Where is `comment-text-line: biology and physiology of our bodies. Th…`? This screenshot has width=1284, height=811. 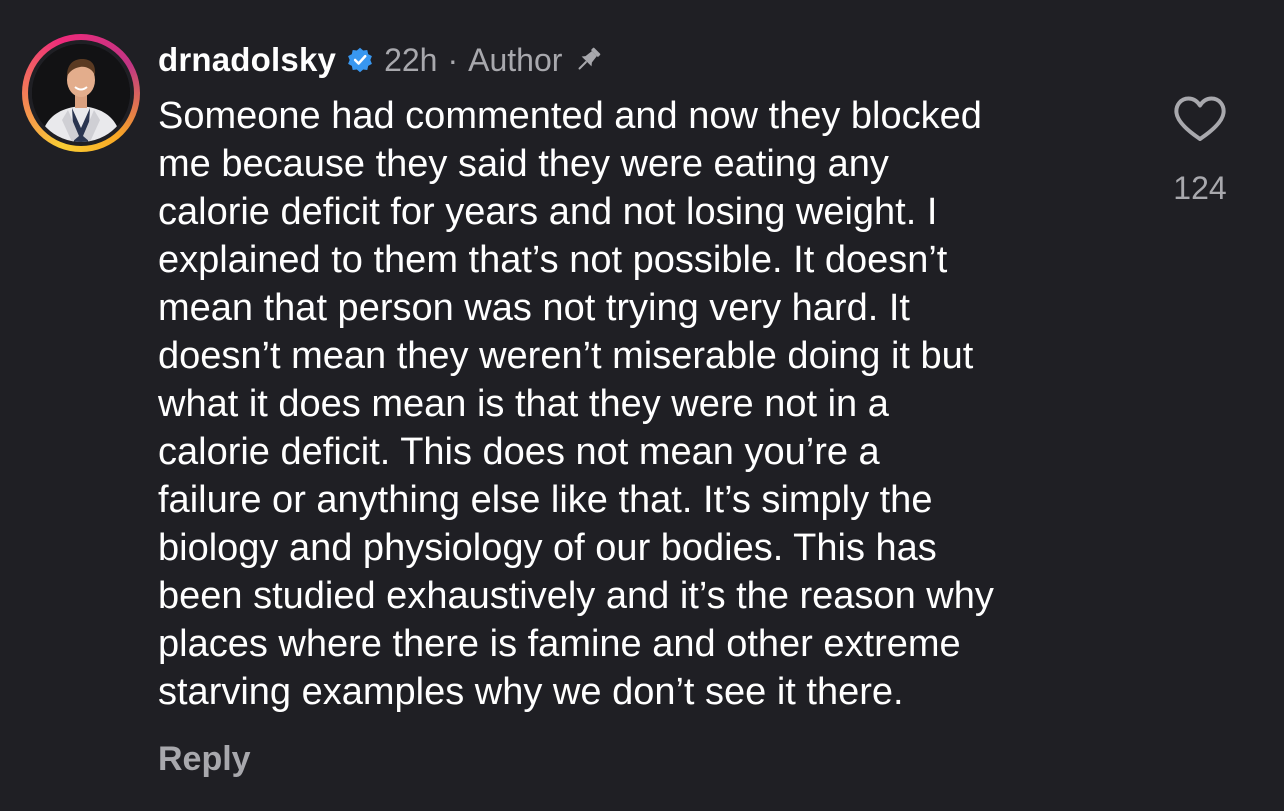
comment-text-line: biology and physiology of our bodies. Th… is located at coordinates (547, 548).